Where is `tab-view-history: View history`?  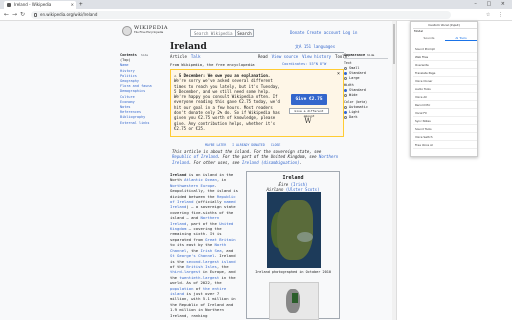 tab-view-history: View history is located at coordinates (316, 56).